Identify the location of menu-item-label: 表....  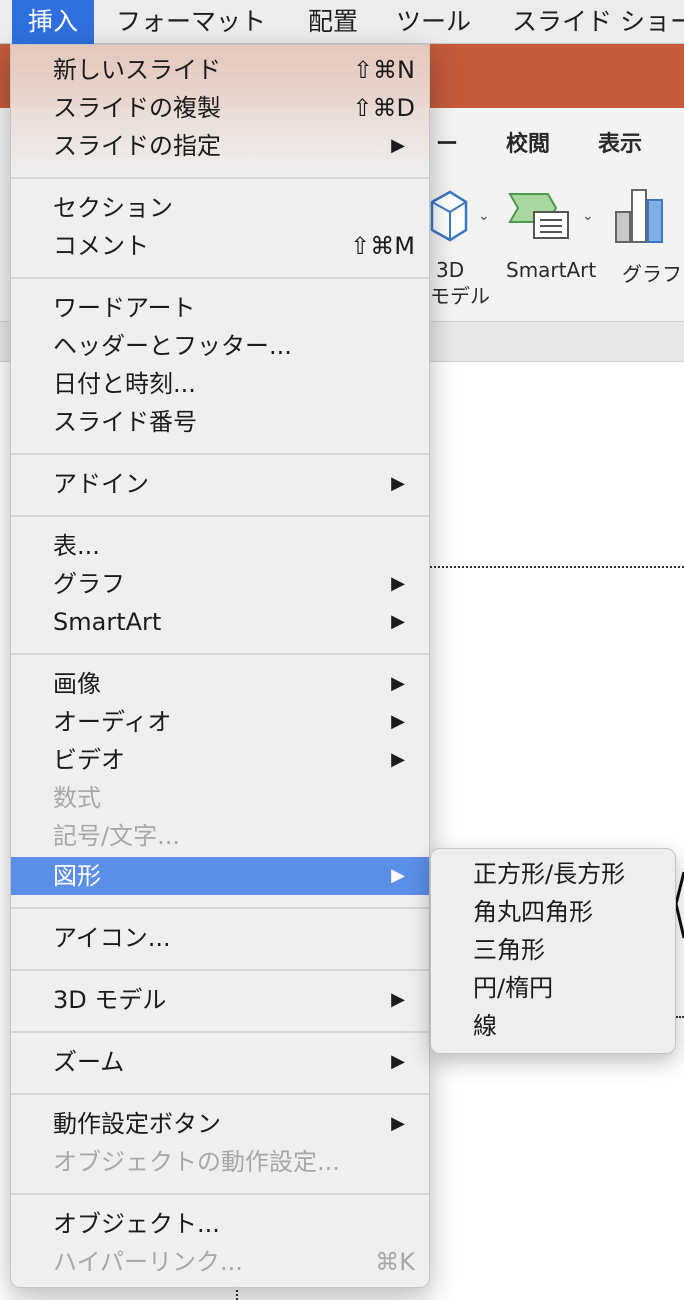
(76, 546).